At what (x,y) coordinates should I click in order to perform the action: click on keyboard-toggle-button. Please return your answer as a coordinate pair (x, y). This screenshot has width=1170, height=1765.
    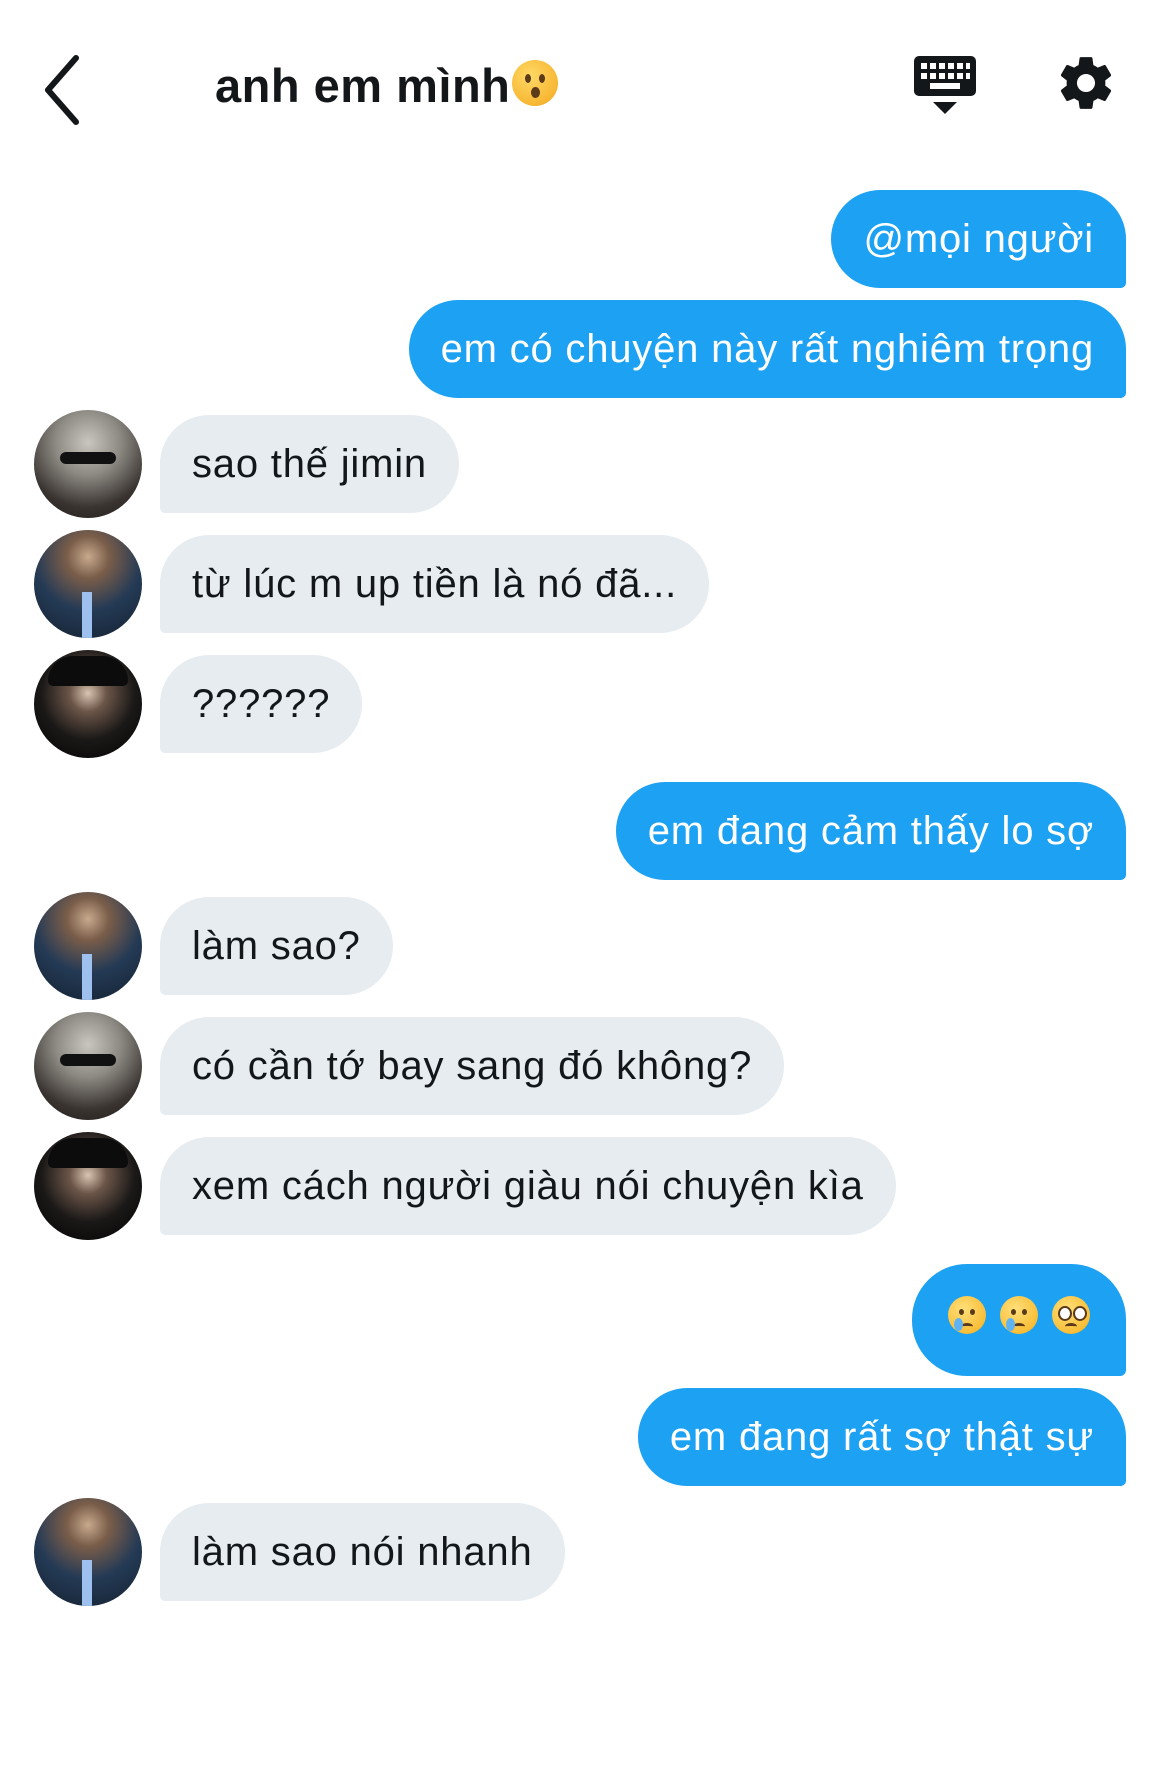
    Looking at the image, I should click on (945, 85).